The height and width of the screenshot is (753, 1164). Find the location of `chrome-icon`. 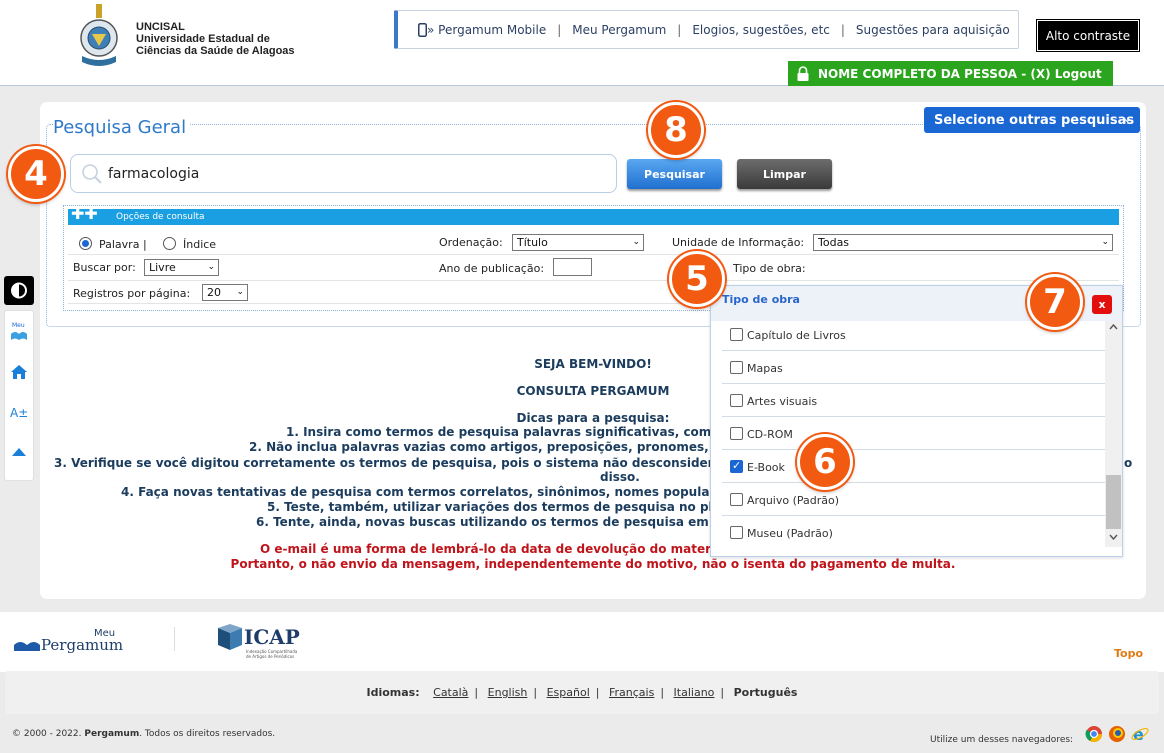

chrome-icon is located at coordinates (1094, 734).